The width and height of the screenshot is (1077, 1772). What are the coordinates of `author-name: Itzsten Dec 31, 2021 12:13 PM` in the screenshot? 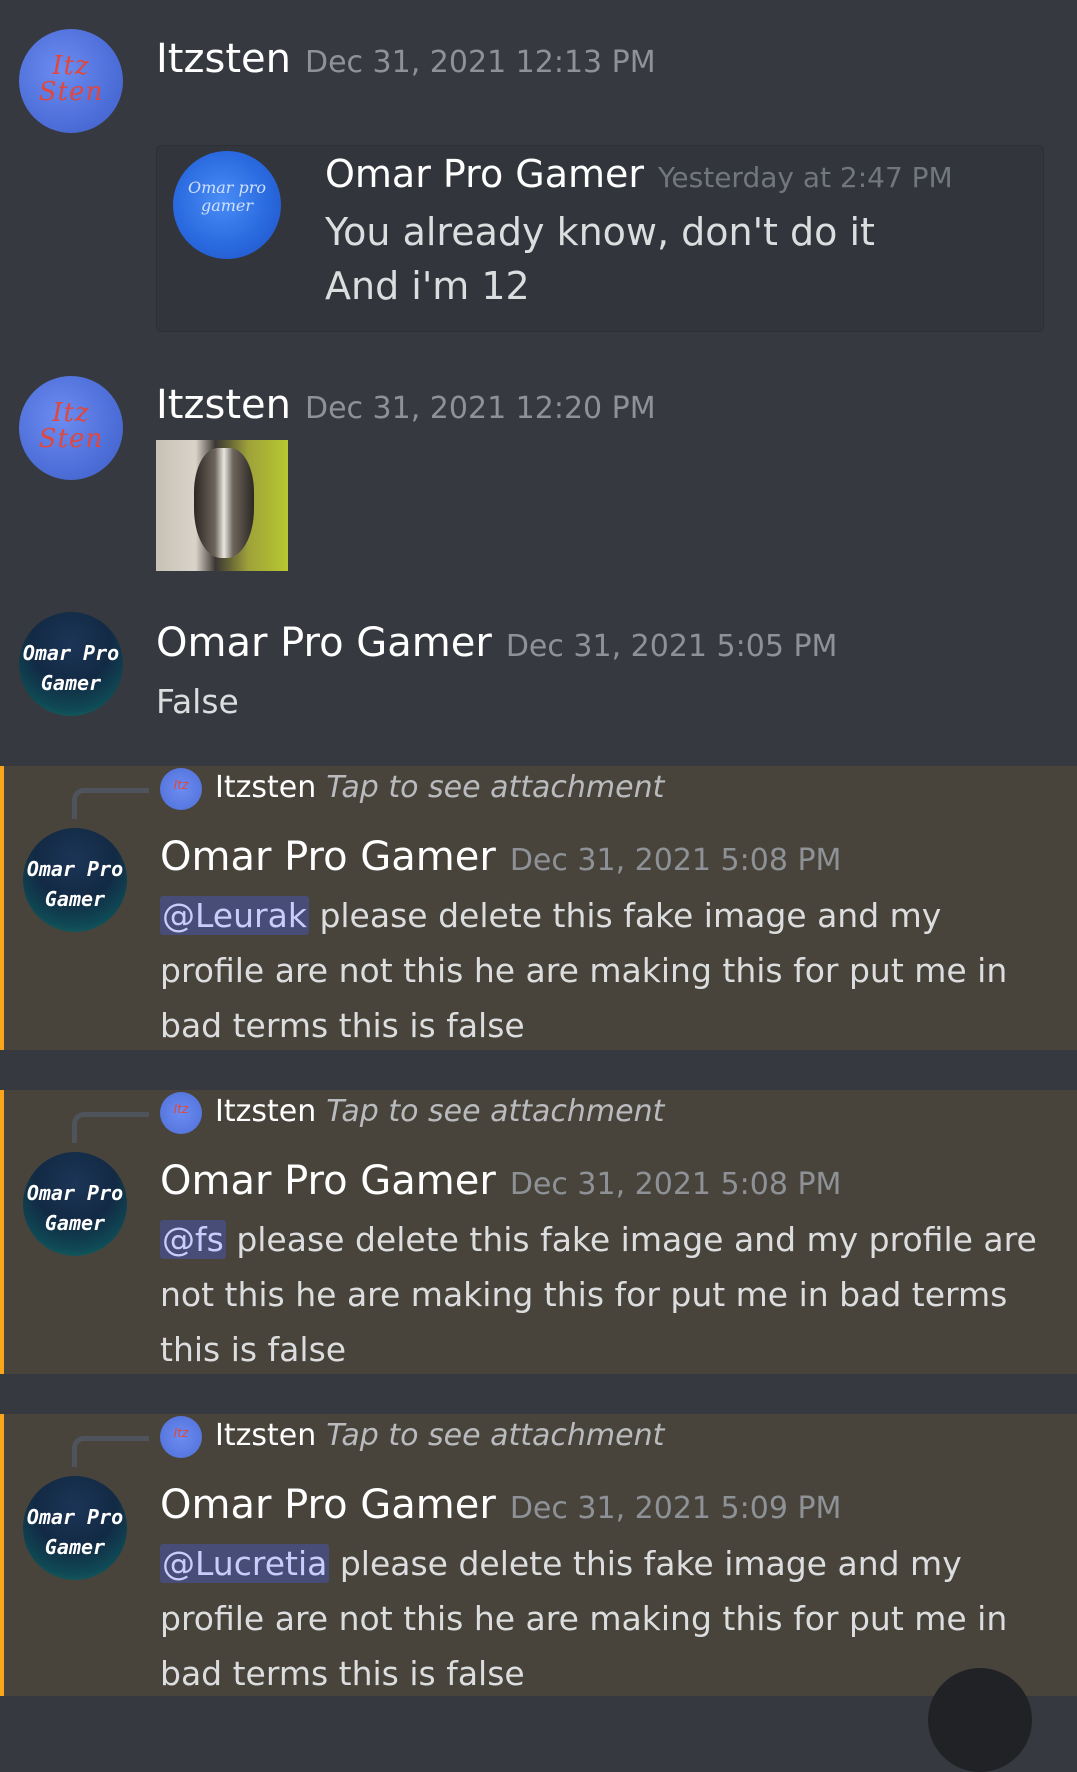 It's located at (406, 59).